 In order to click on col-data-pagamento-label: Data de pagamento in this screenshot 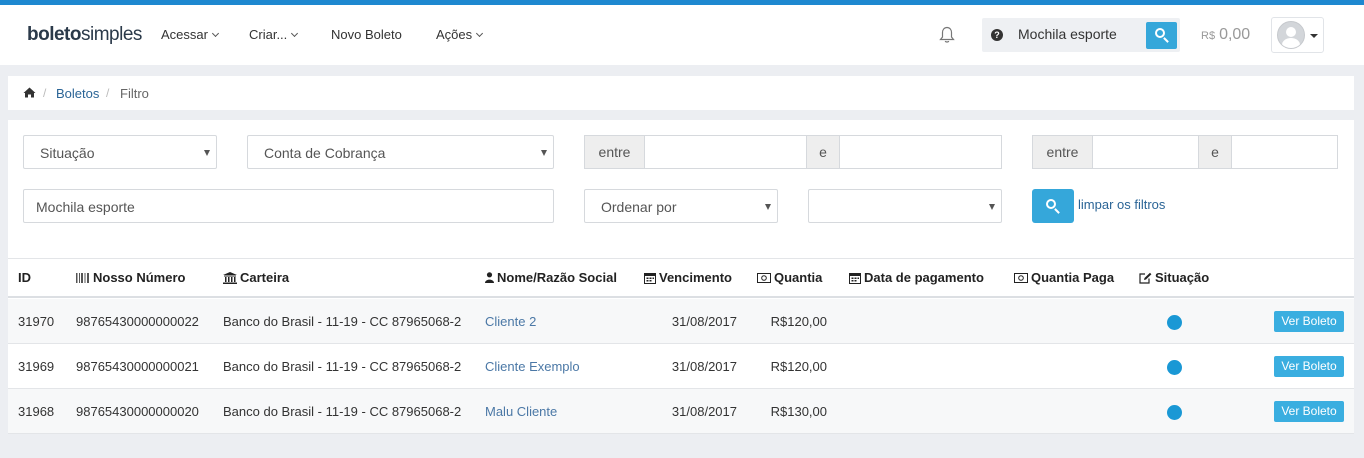, I will do `click(924, 277)`.